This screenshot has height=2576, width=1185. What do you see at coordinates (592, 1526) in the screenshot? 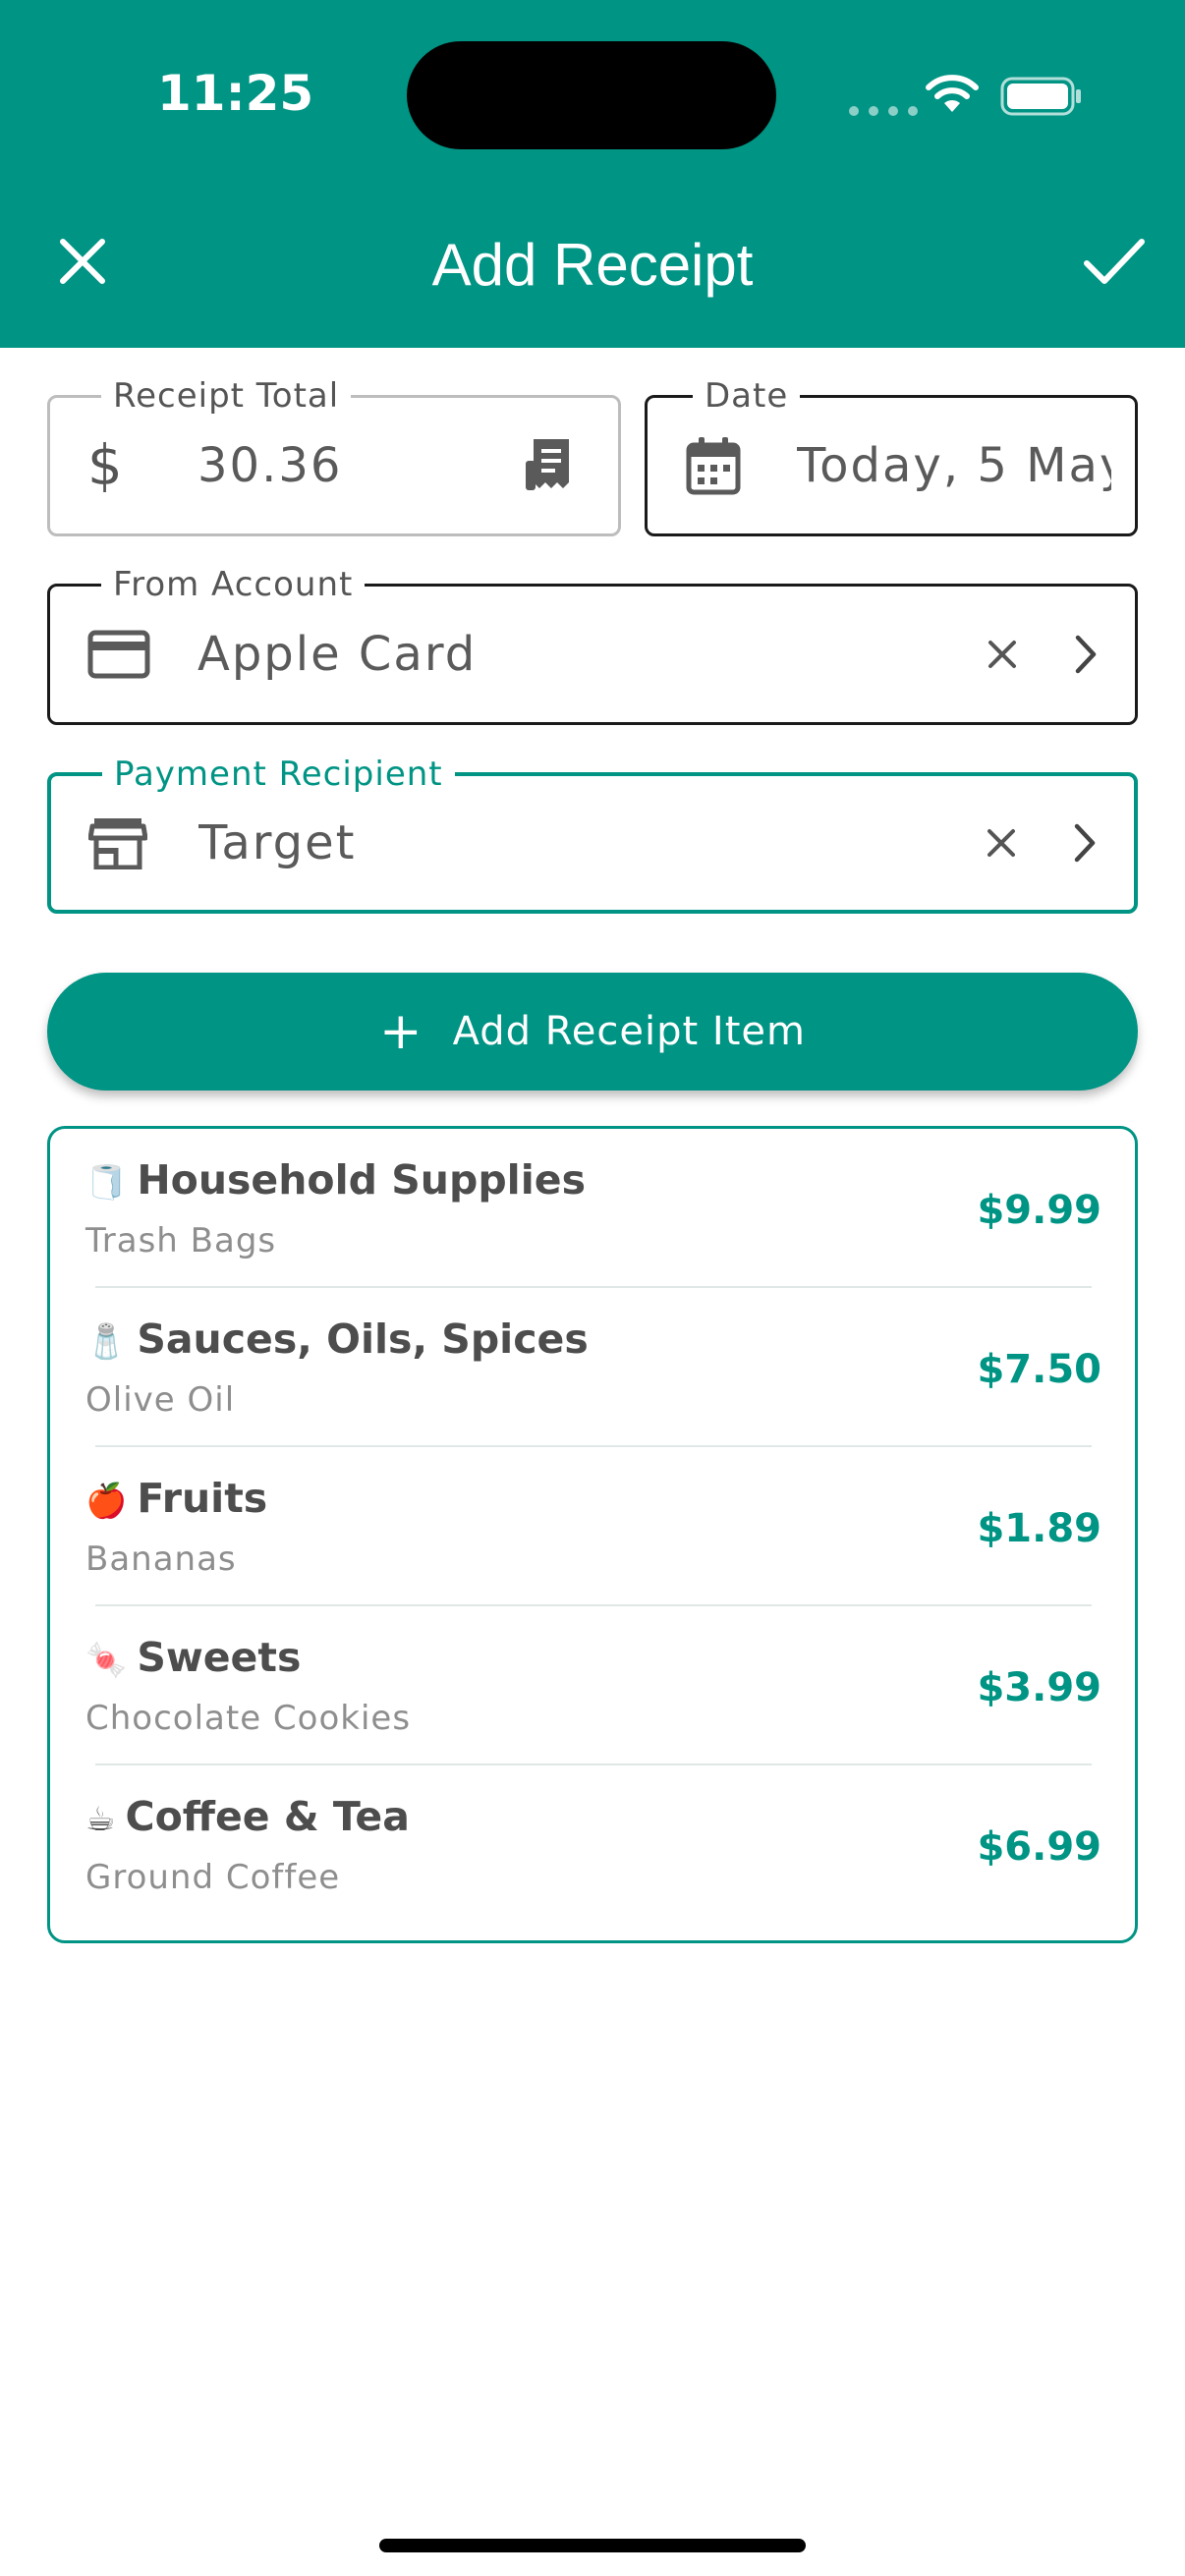
I see `list-item: 🍎 Fruits Bananas $1.89` at bounding box center [592, 1526].